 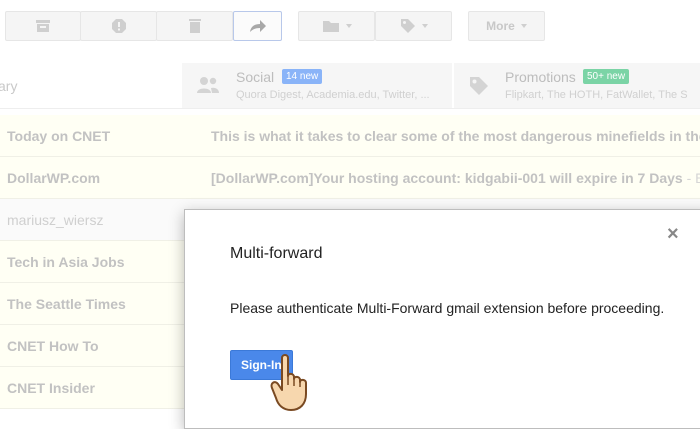 I want to click on email-snippet: - Ex, so click(x=693, y=178).